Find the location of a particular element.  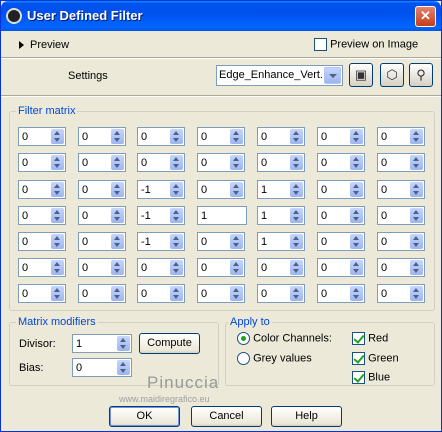

cancel-button: Cancel is located at coordinates (226, 416).